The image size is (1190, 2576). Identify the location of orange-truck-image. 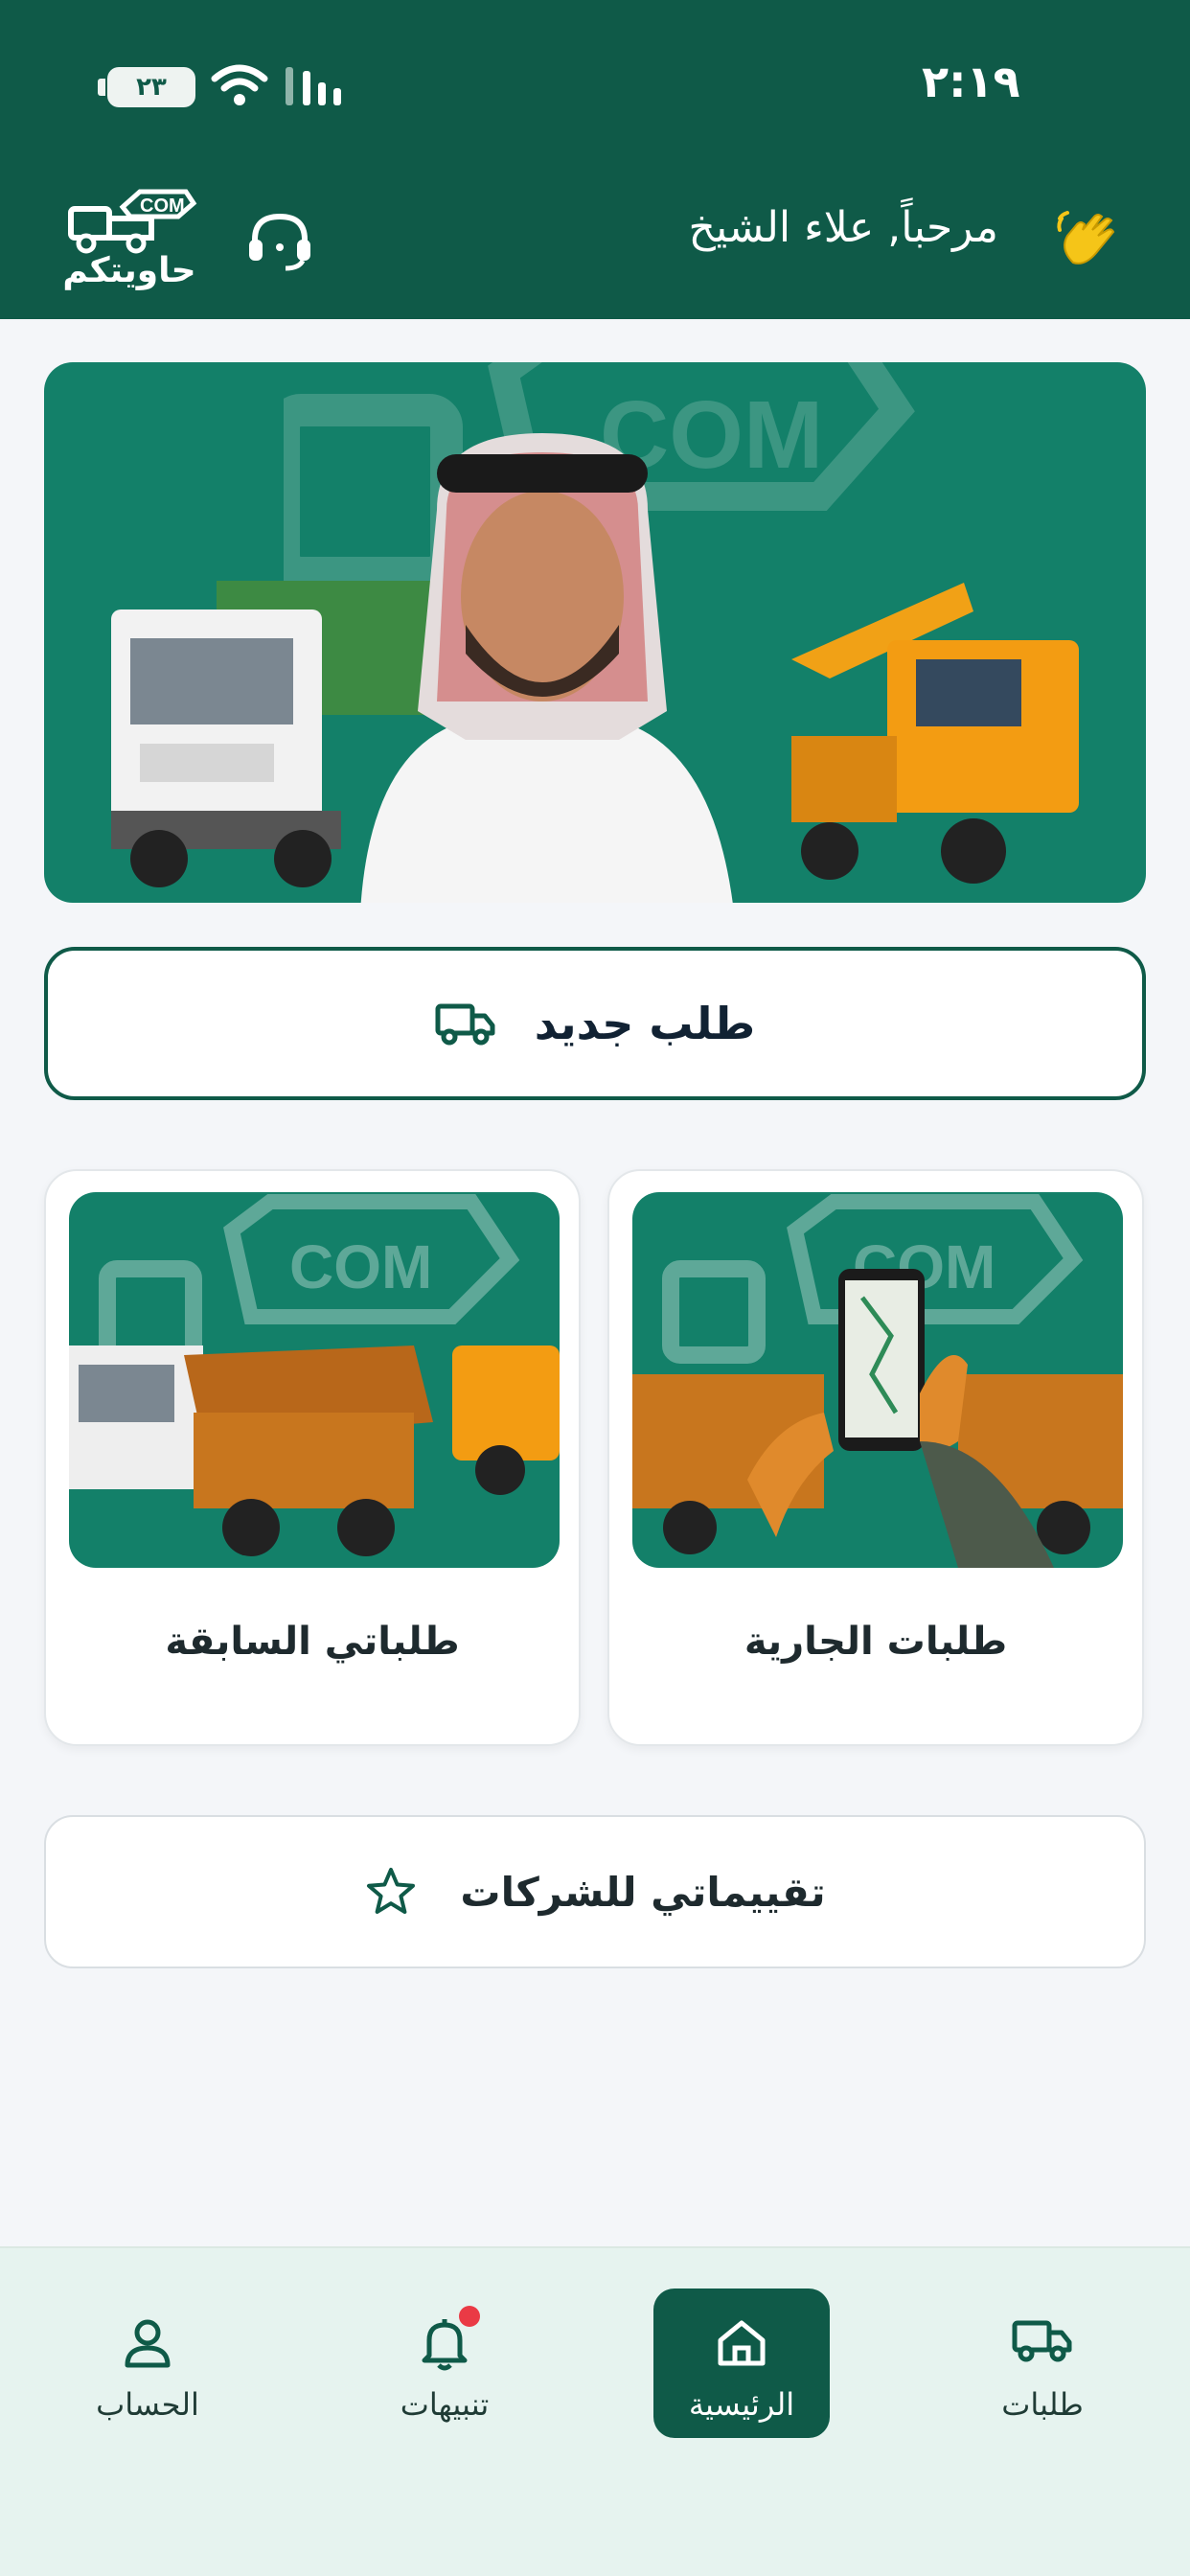
(935, 734).